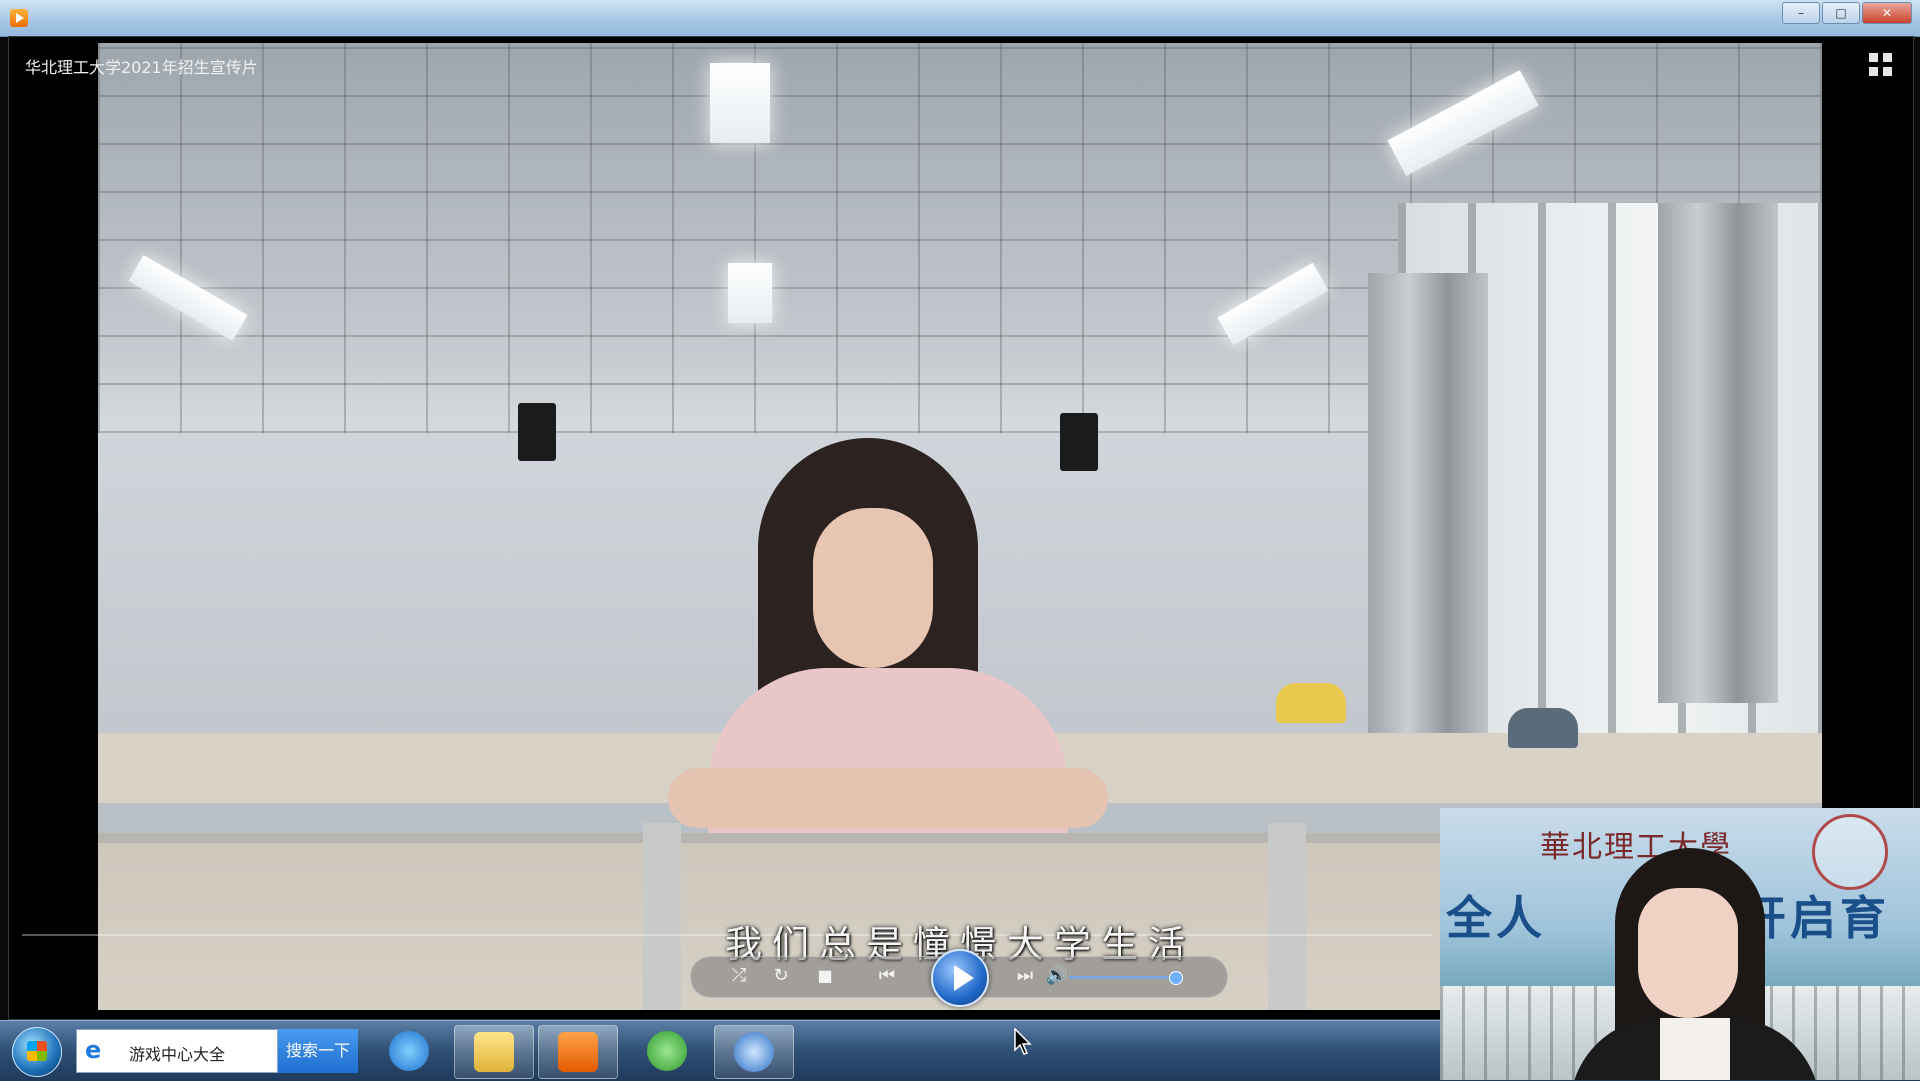  I want to click on search-input: 游戏中心大全, so click(177, 1053).